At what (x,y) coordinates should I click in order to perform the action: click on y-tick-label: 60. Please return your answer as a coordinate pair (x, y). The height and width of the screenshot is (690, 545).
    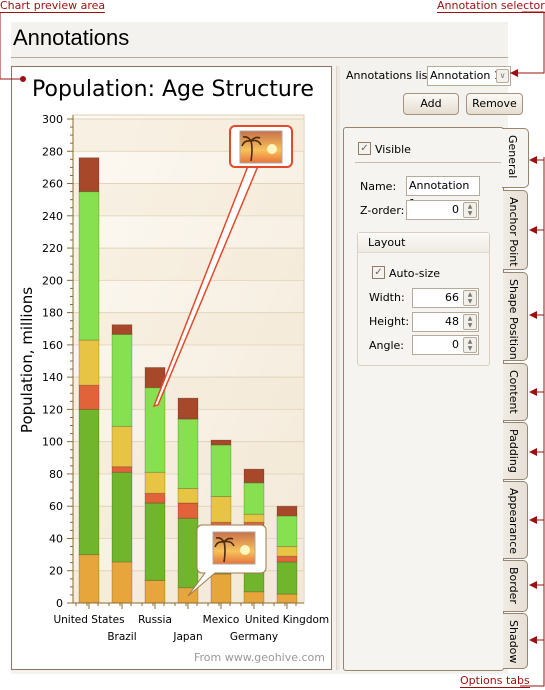
    Looking at the image, I should click on (56, 506).